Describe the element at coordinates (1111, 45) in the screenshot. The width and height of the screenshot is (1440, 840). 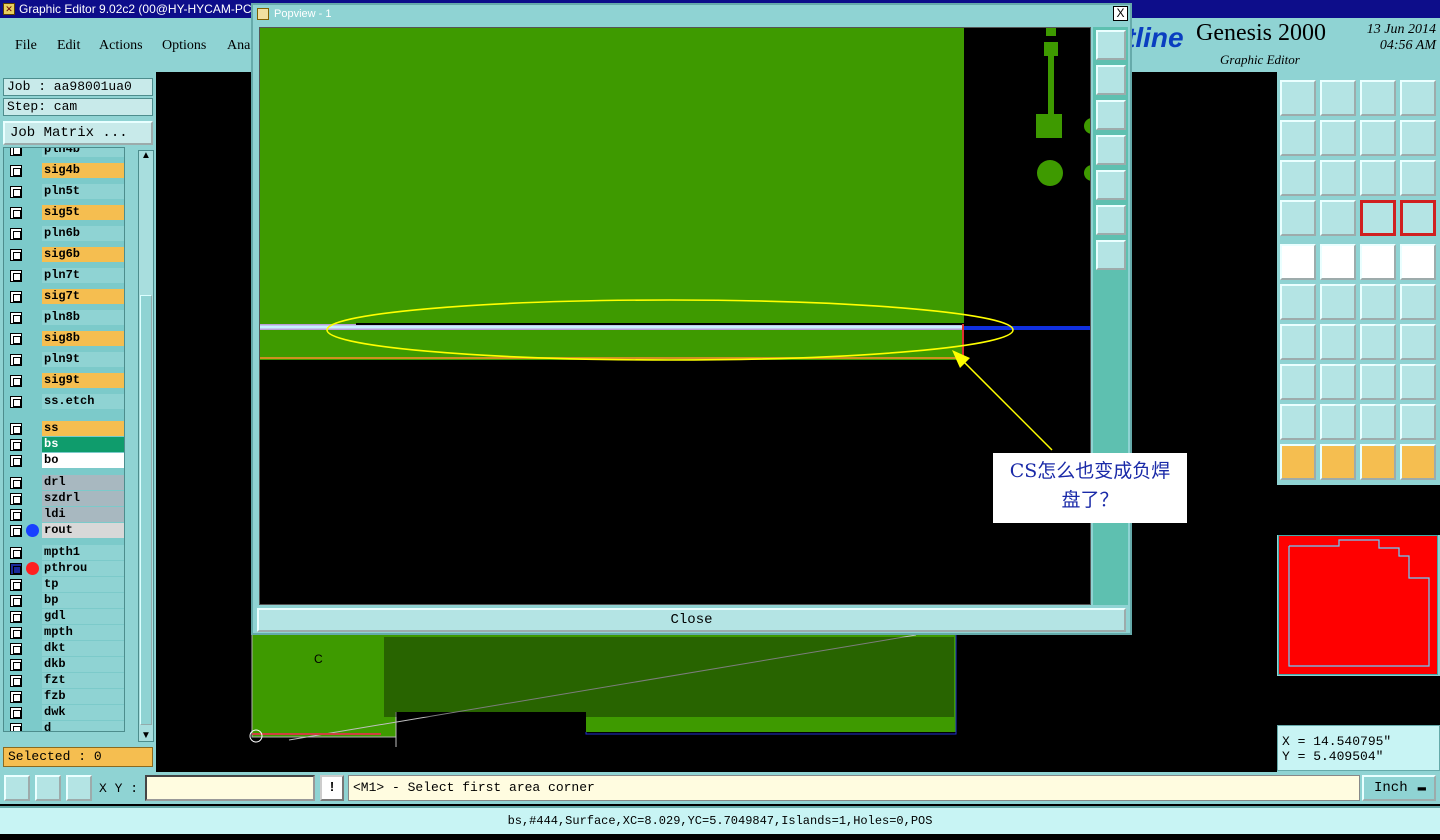
I see `pv-zoom-home-icon` at that location.